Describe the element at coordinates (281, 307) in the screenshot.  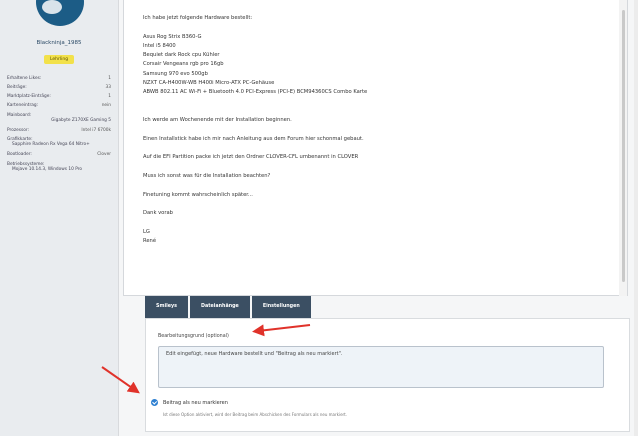
I see `tab-settings: Einstellungen` at that location.